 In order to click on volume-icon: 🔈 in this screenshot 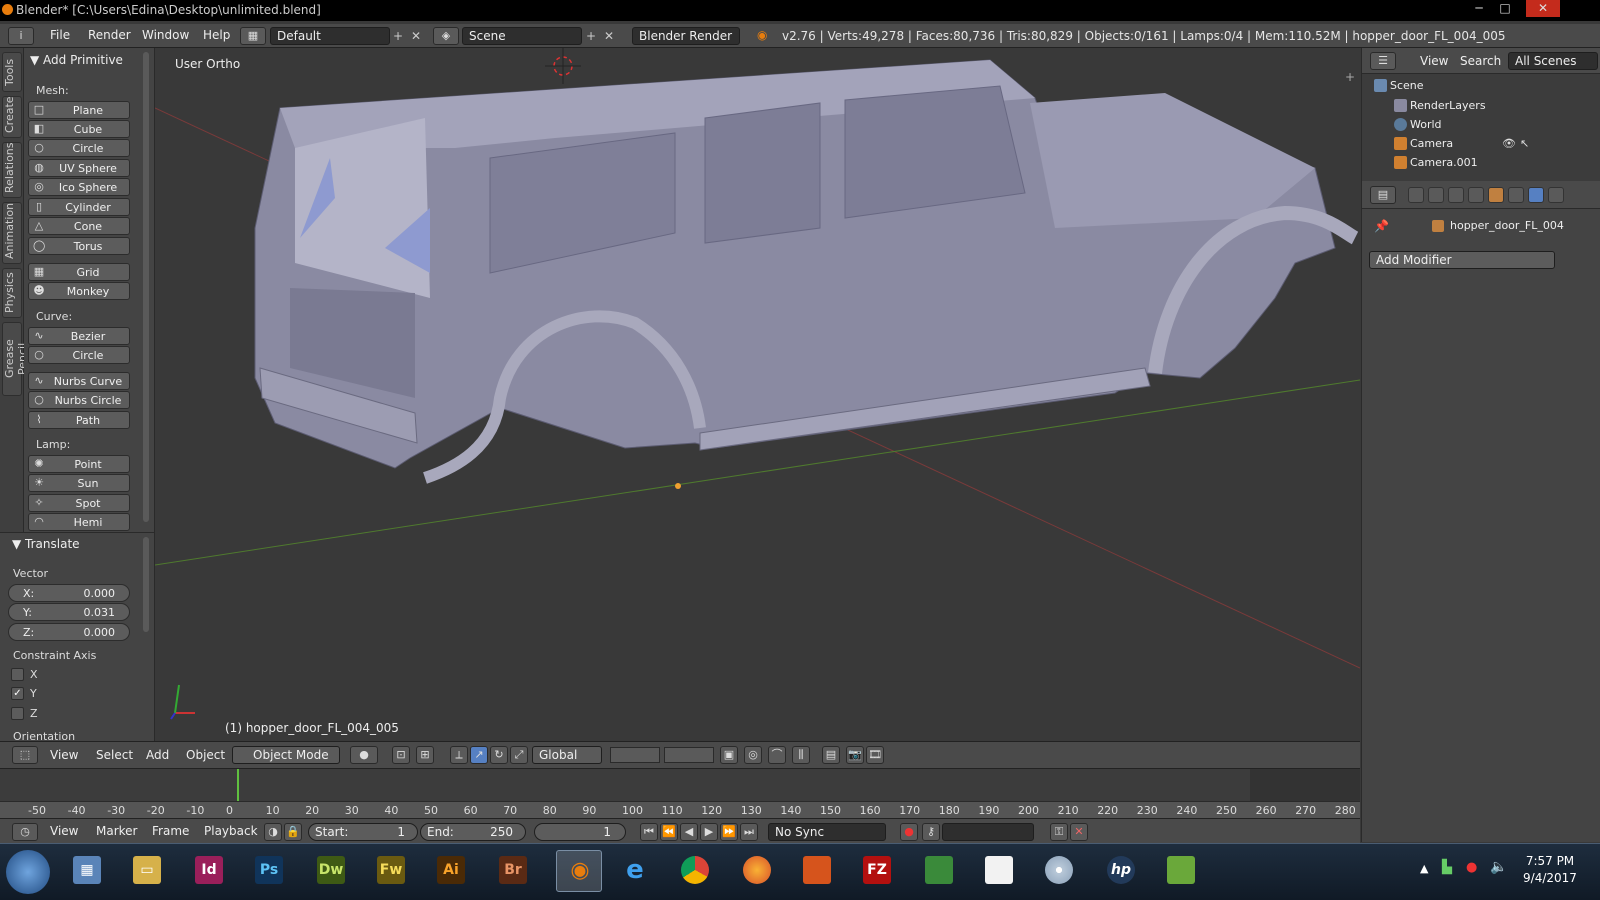, I will do `click(1498, 867)`.